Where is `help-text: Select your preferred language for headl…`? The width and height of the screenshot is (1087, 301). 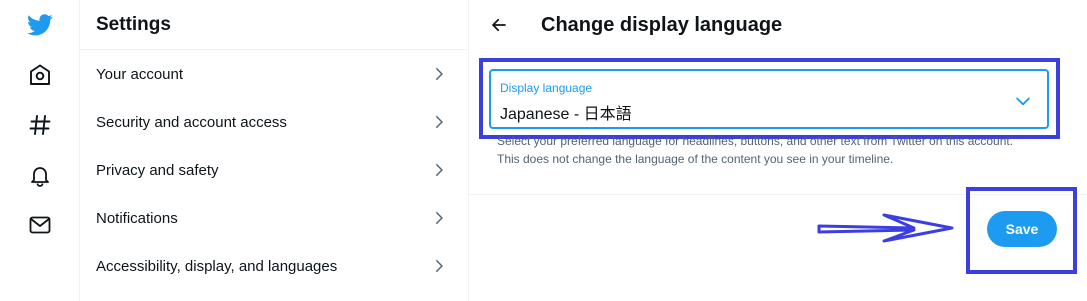 help-text: Select your preferred language for headl… is located at coordinates (755, 150).